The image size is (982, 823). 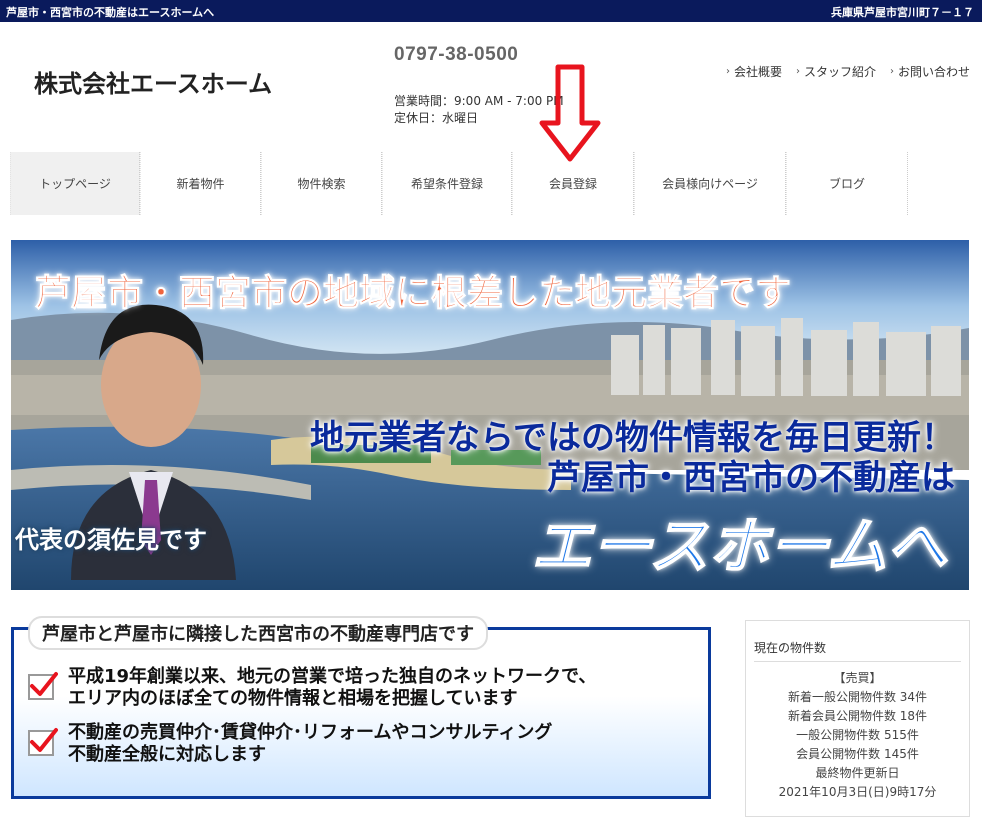 What do you see at coordinates (790, 648) in the screenshot?
I see `listing-count-title: 現在の物件数` at bounding box center [790, 648].